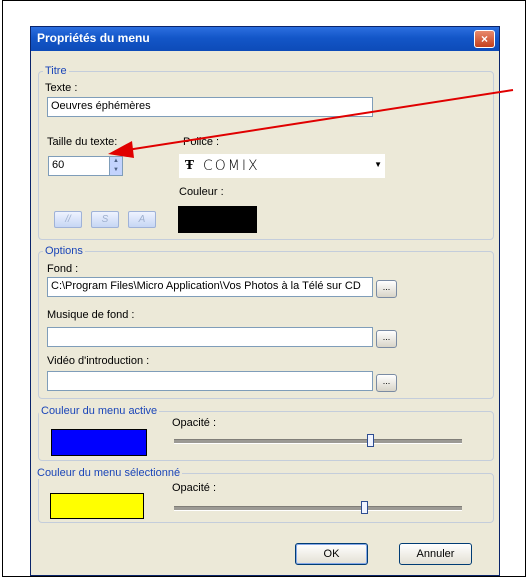  What do you see at coordinates (93, 38) in the screenshot?
I see `dialog-title: Propriétés du menu` at bounding box center [93, 38].